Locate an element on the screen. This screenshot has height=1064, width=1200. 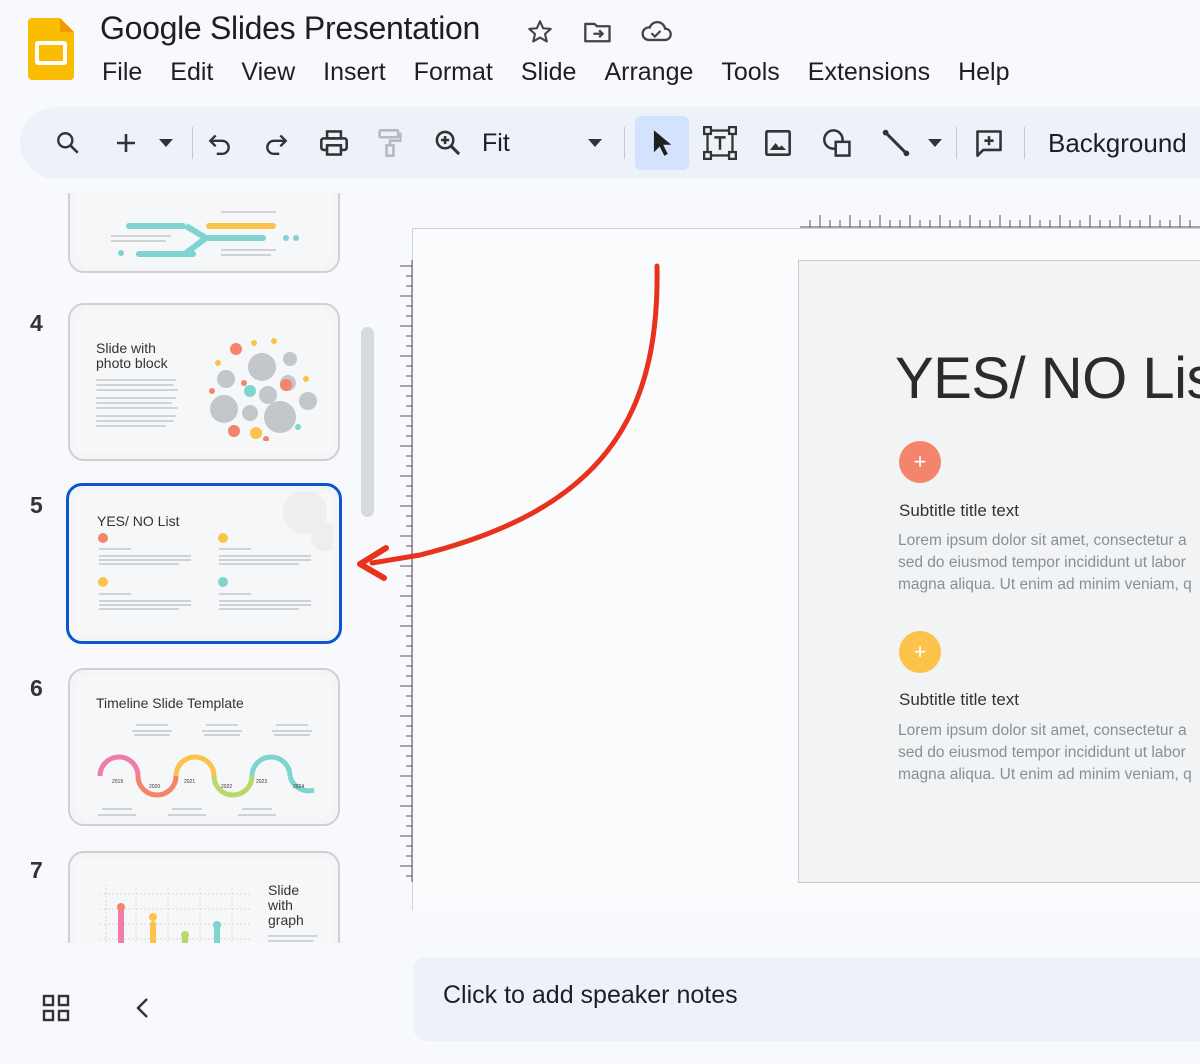
move-to-folder-icon is located at coordinates (598, 32).